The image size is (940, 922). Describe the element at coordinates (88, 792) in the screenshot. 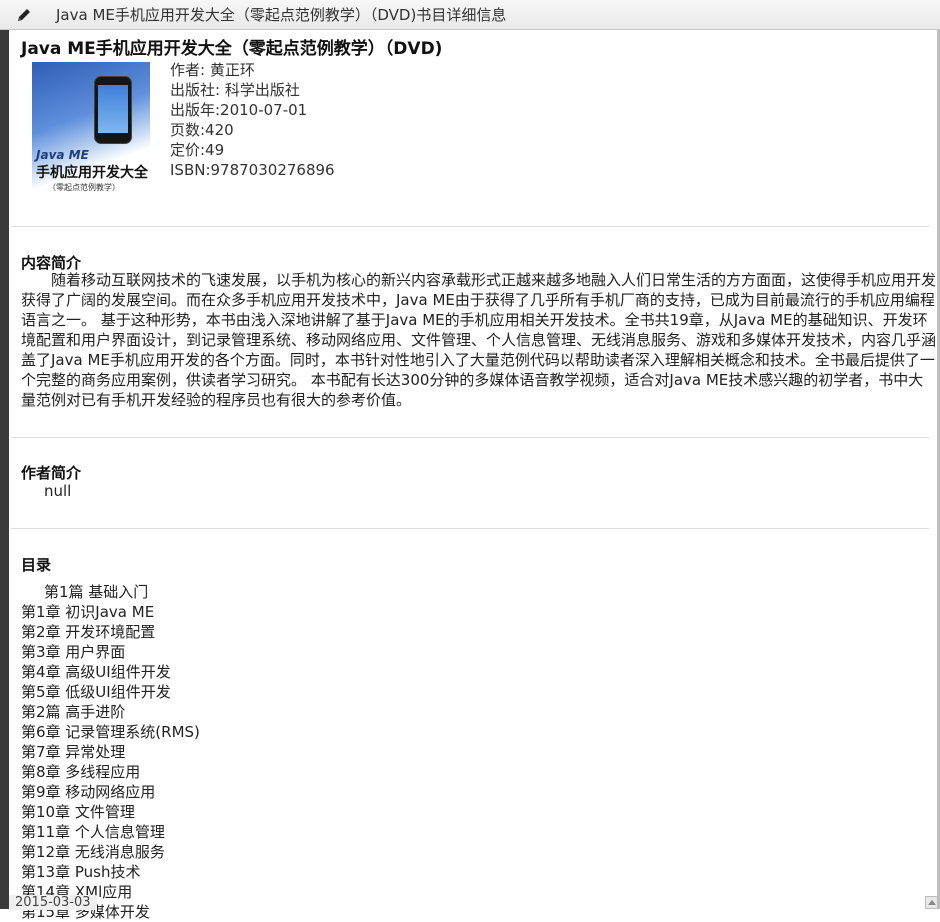

I see `toc-item: 第9章 移动网络应用` at that location.